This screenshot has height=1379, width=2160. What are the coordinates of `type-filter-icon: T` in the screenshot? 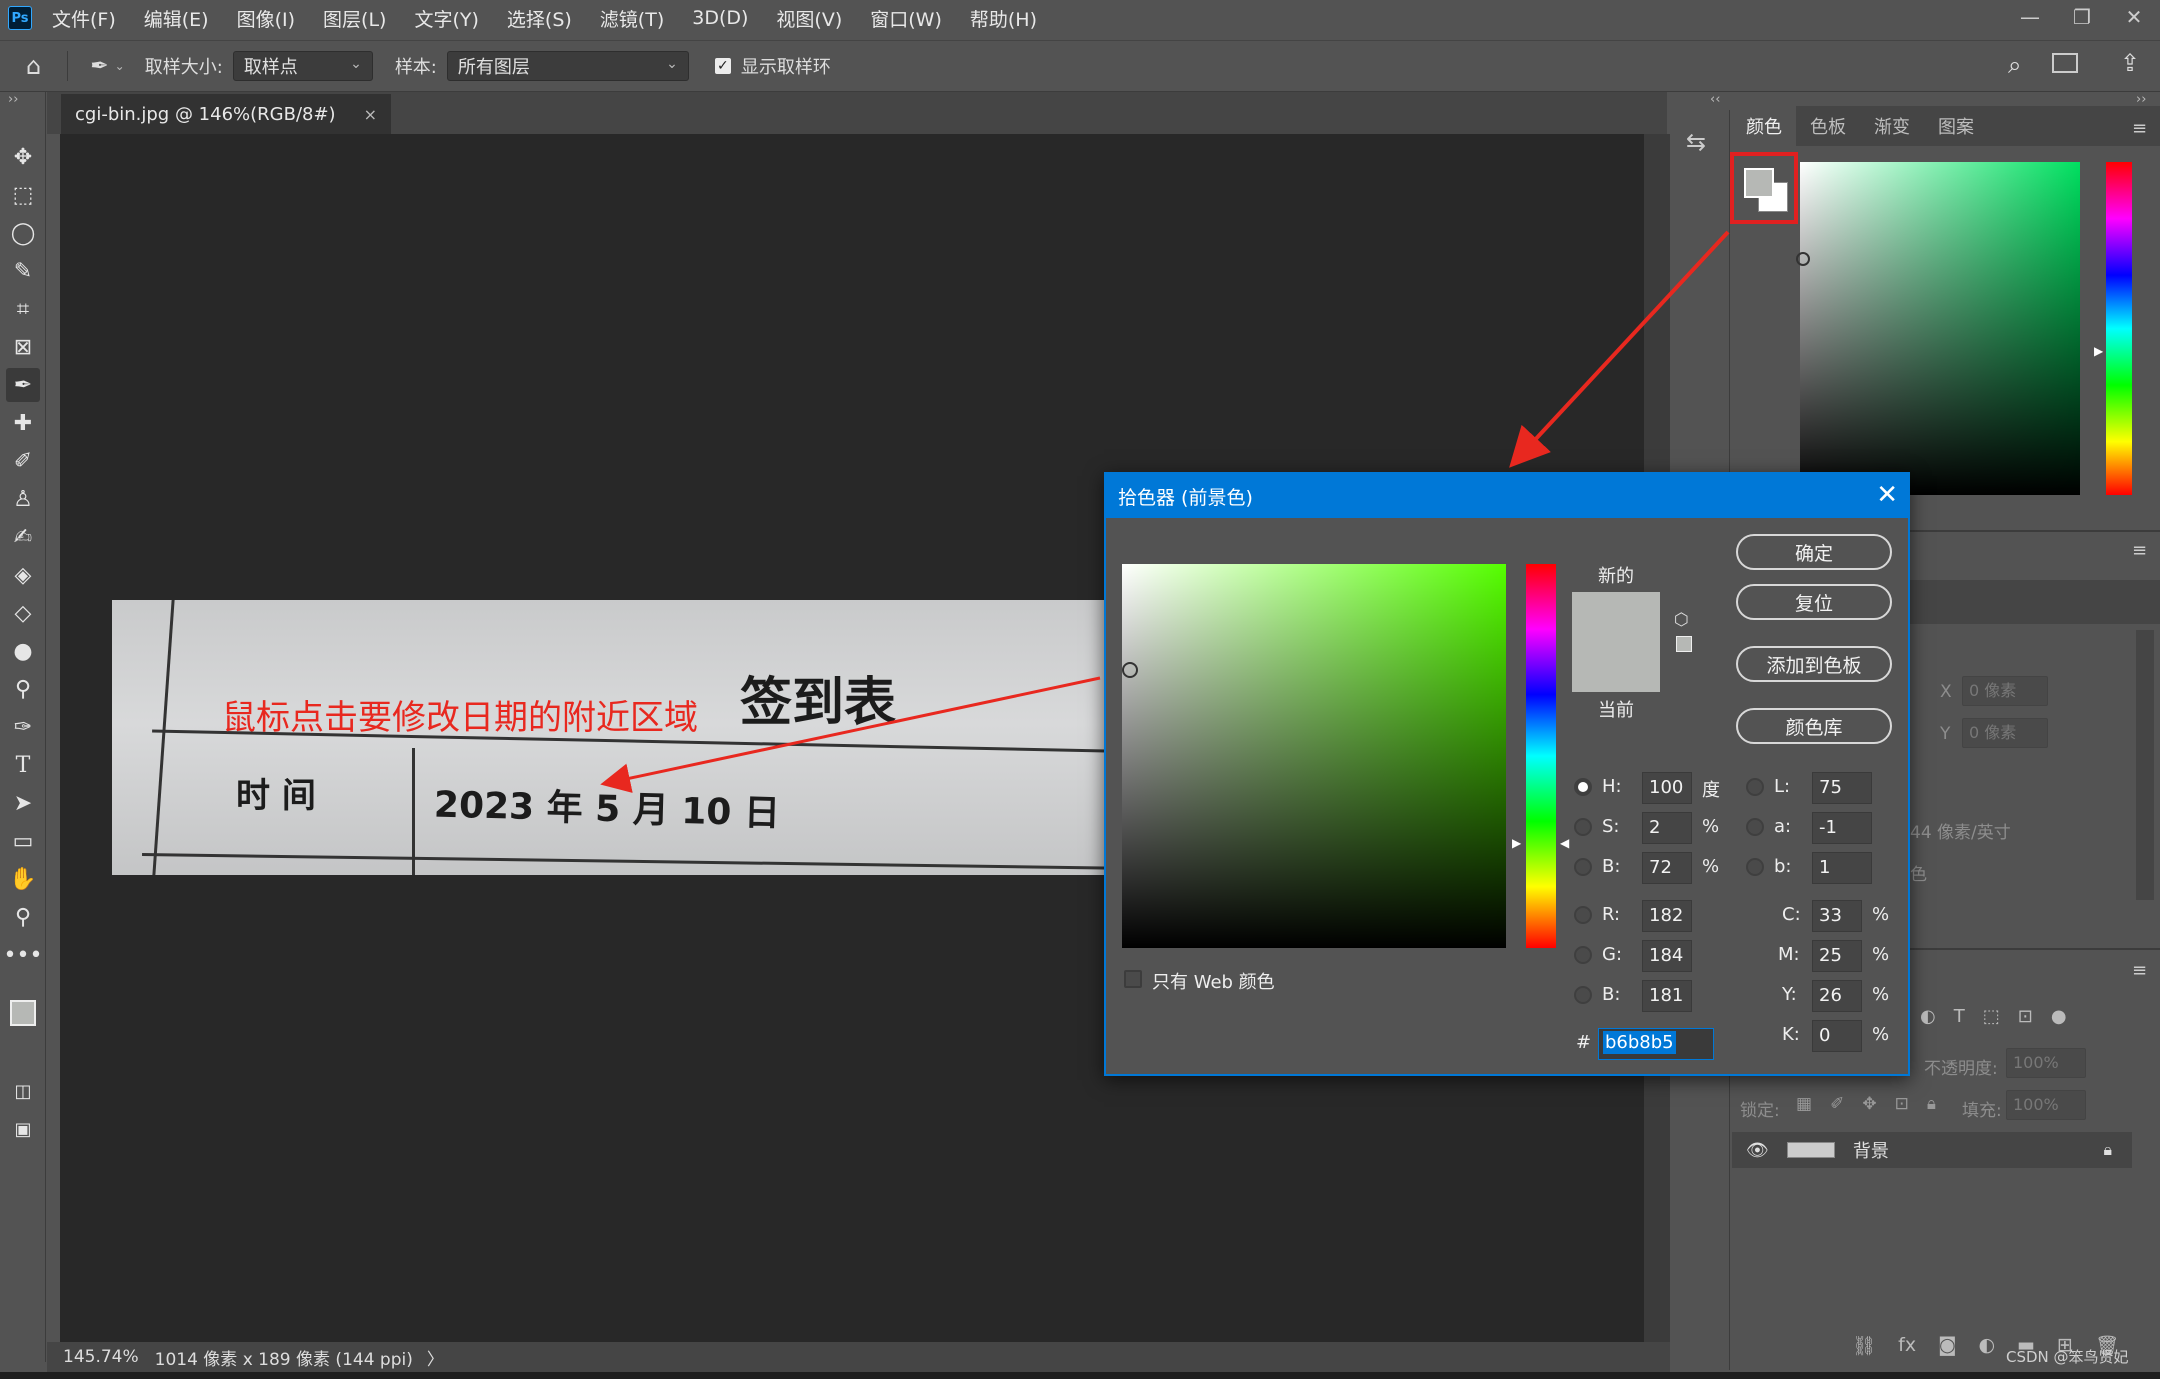 It's located at (1959, 1016).